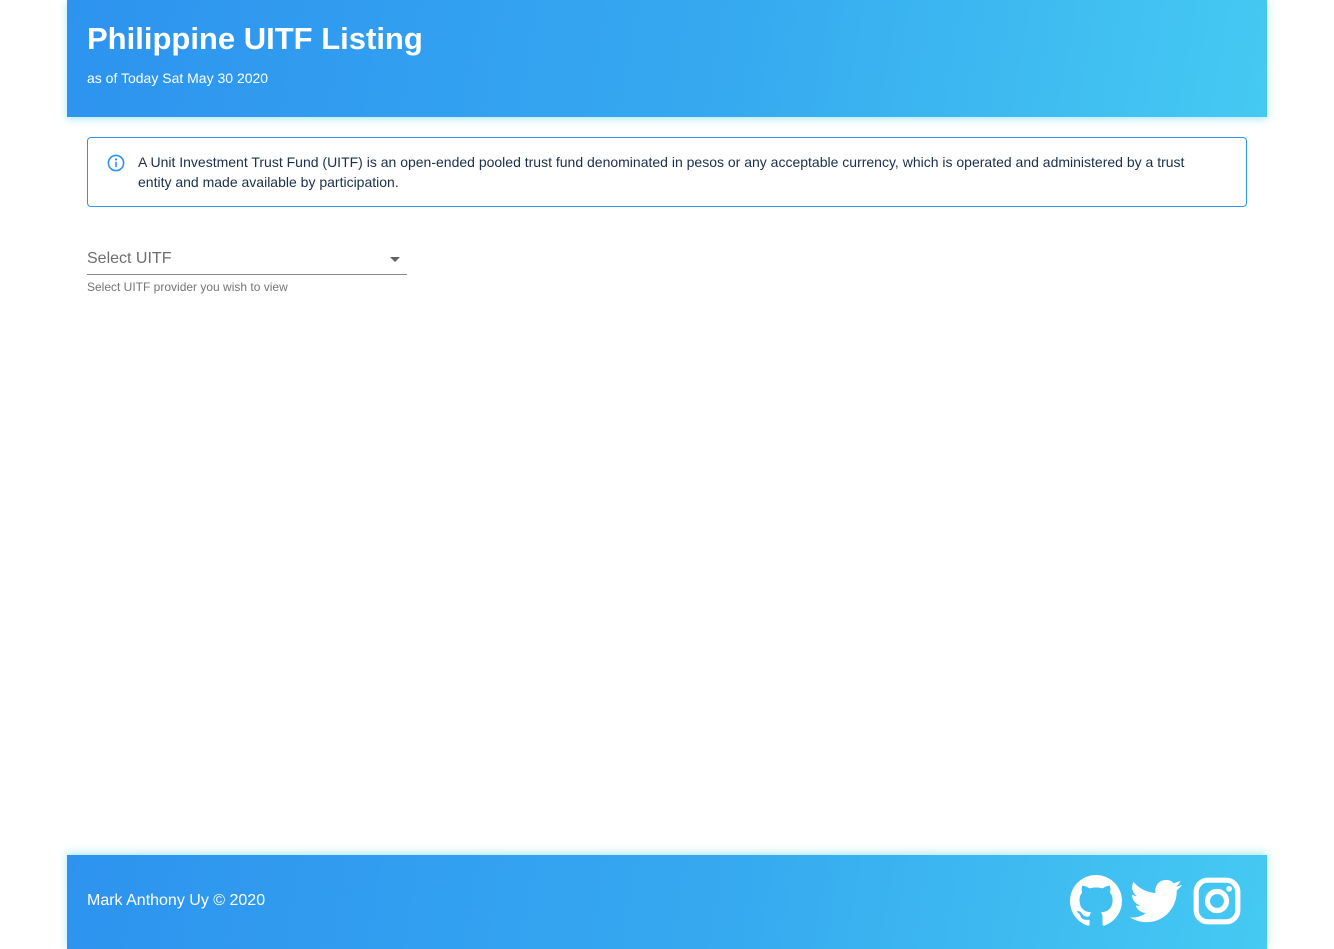  I want to click on twitter-icon, so click(1156, 901).